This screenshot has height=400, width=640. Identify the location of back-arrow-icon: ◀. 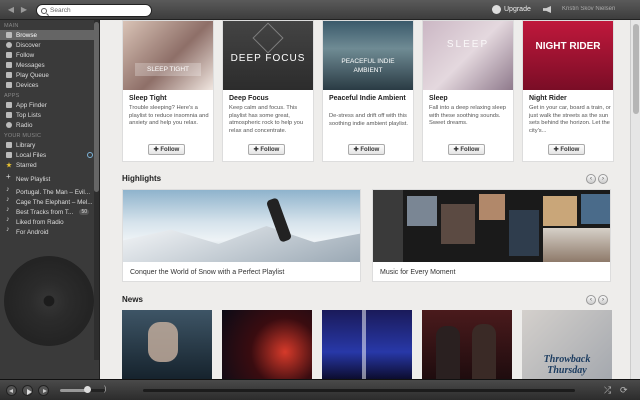
(11, 10).